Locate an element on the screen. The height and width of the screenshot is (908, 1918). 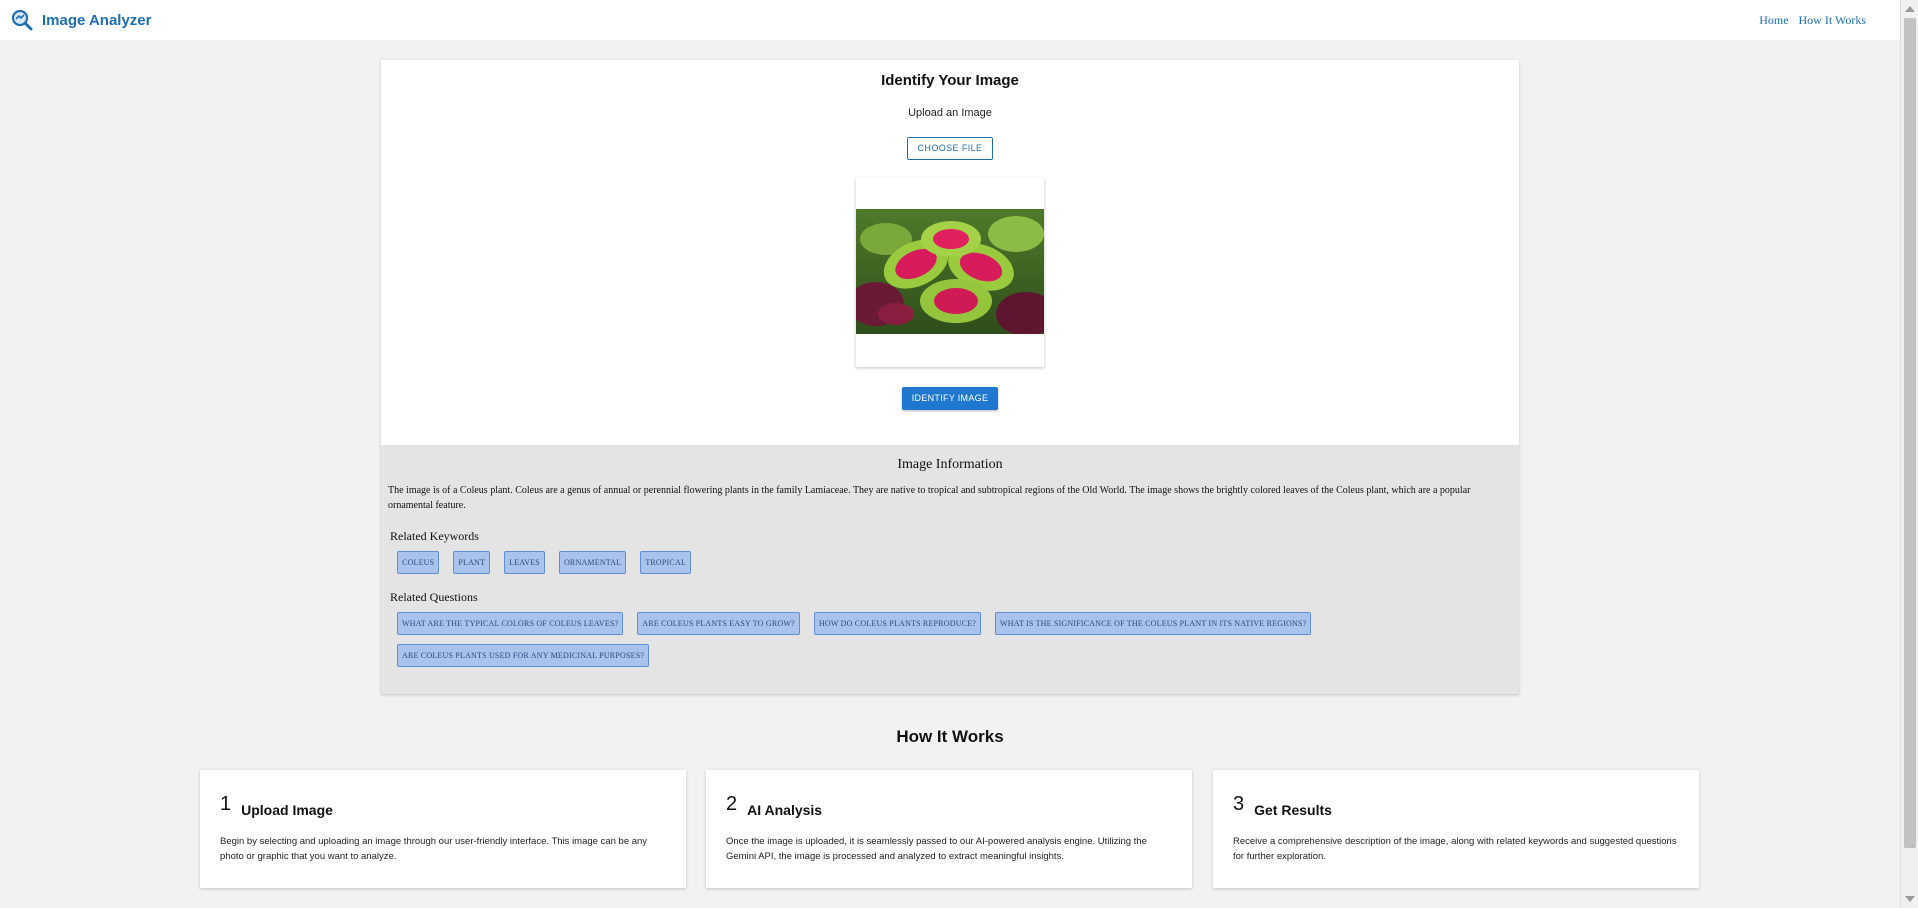
page-scrollbar is located at coordinates (1909, 454).